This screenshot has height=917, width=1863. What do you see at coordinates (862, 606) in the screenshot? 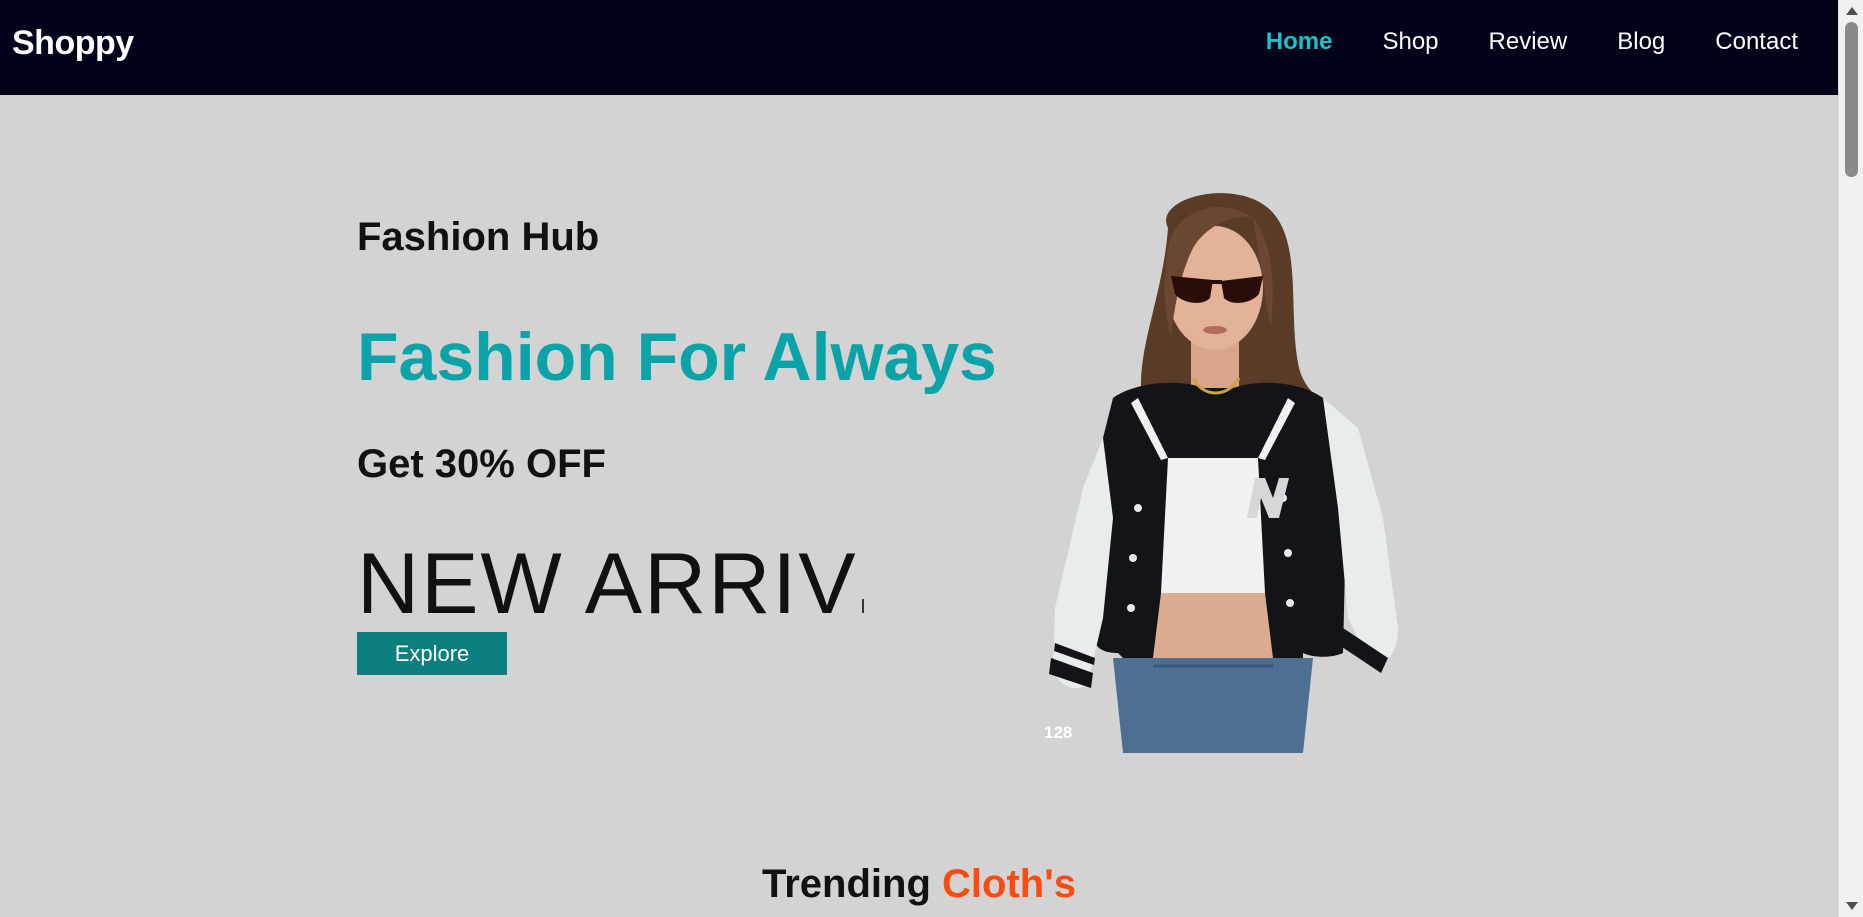
I see `typing-cursor` at bounding box center [862, 606].